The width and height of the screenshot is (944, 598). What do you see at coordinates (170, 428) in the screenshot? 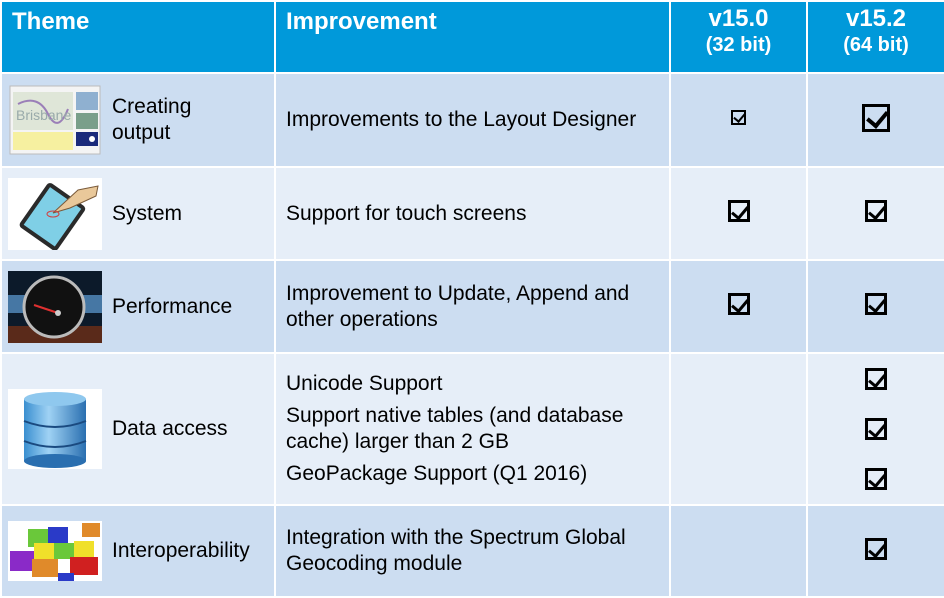
I see `theme-label: Data access` at bounding box center [170, 428].